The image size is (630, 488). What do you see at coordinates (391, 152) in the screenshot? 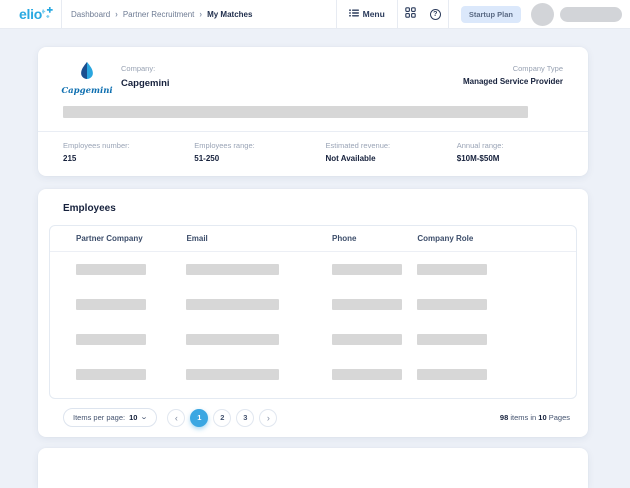
I see `stat-estimated-revenue: Estimated revenue: Not Available` at bounding box center [391, 152].